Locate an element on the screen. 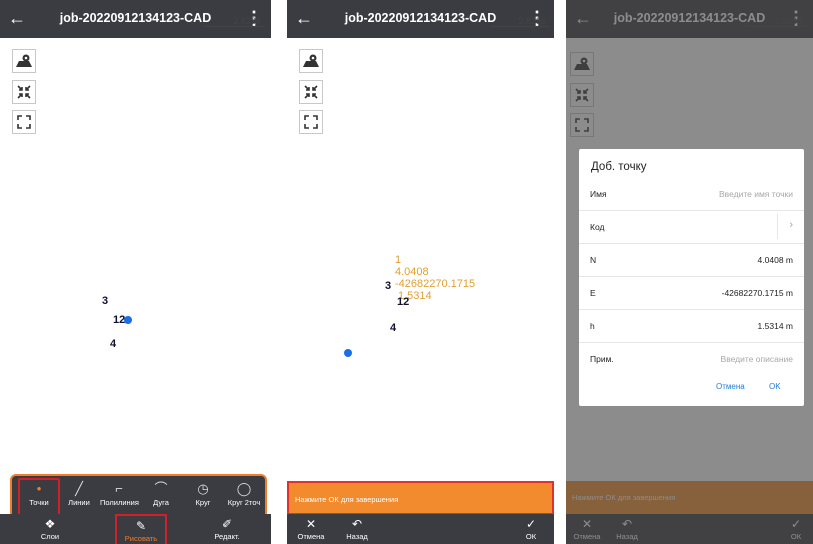 The width and height of the screenshot is (813, 544). tool-label: Полилиния is located at coordinates (119, 502).